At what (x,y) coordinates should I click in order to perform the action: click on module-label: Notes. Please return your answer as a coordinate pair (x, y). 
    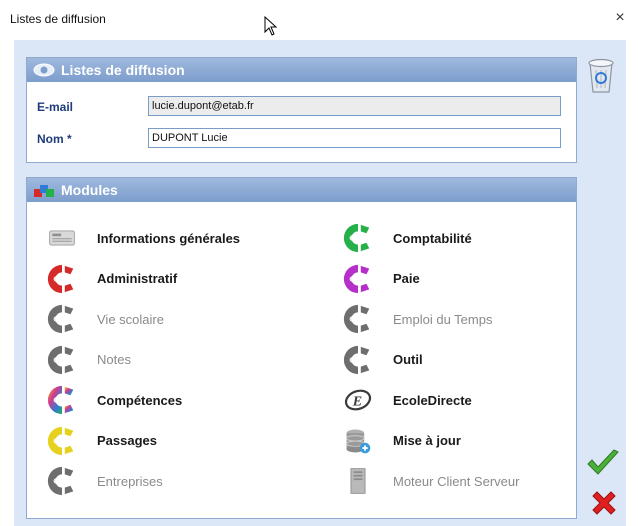
    Looking at the image, I should click on (114, 359).